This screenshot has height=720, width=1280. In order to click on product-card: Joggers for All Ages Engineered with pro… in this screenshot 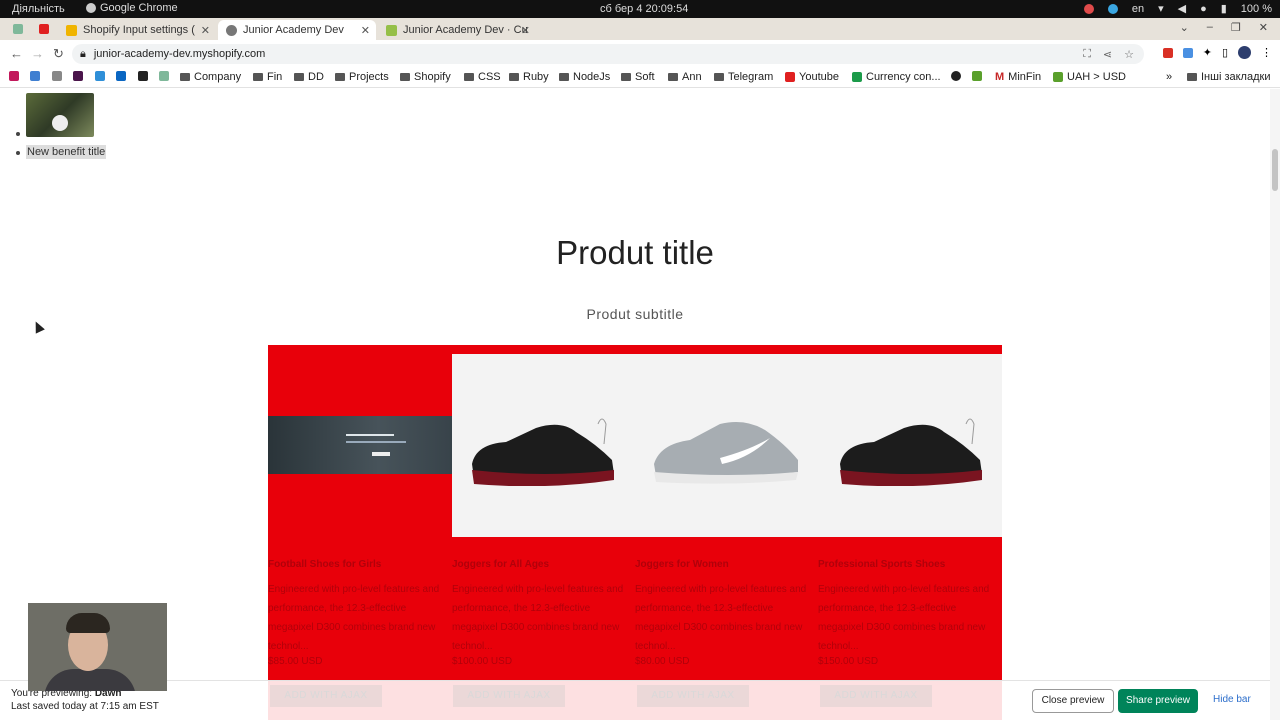, I will do `click(543, 613)`.